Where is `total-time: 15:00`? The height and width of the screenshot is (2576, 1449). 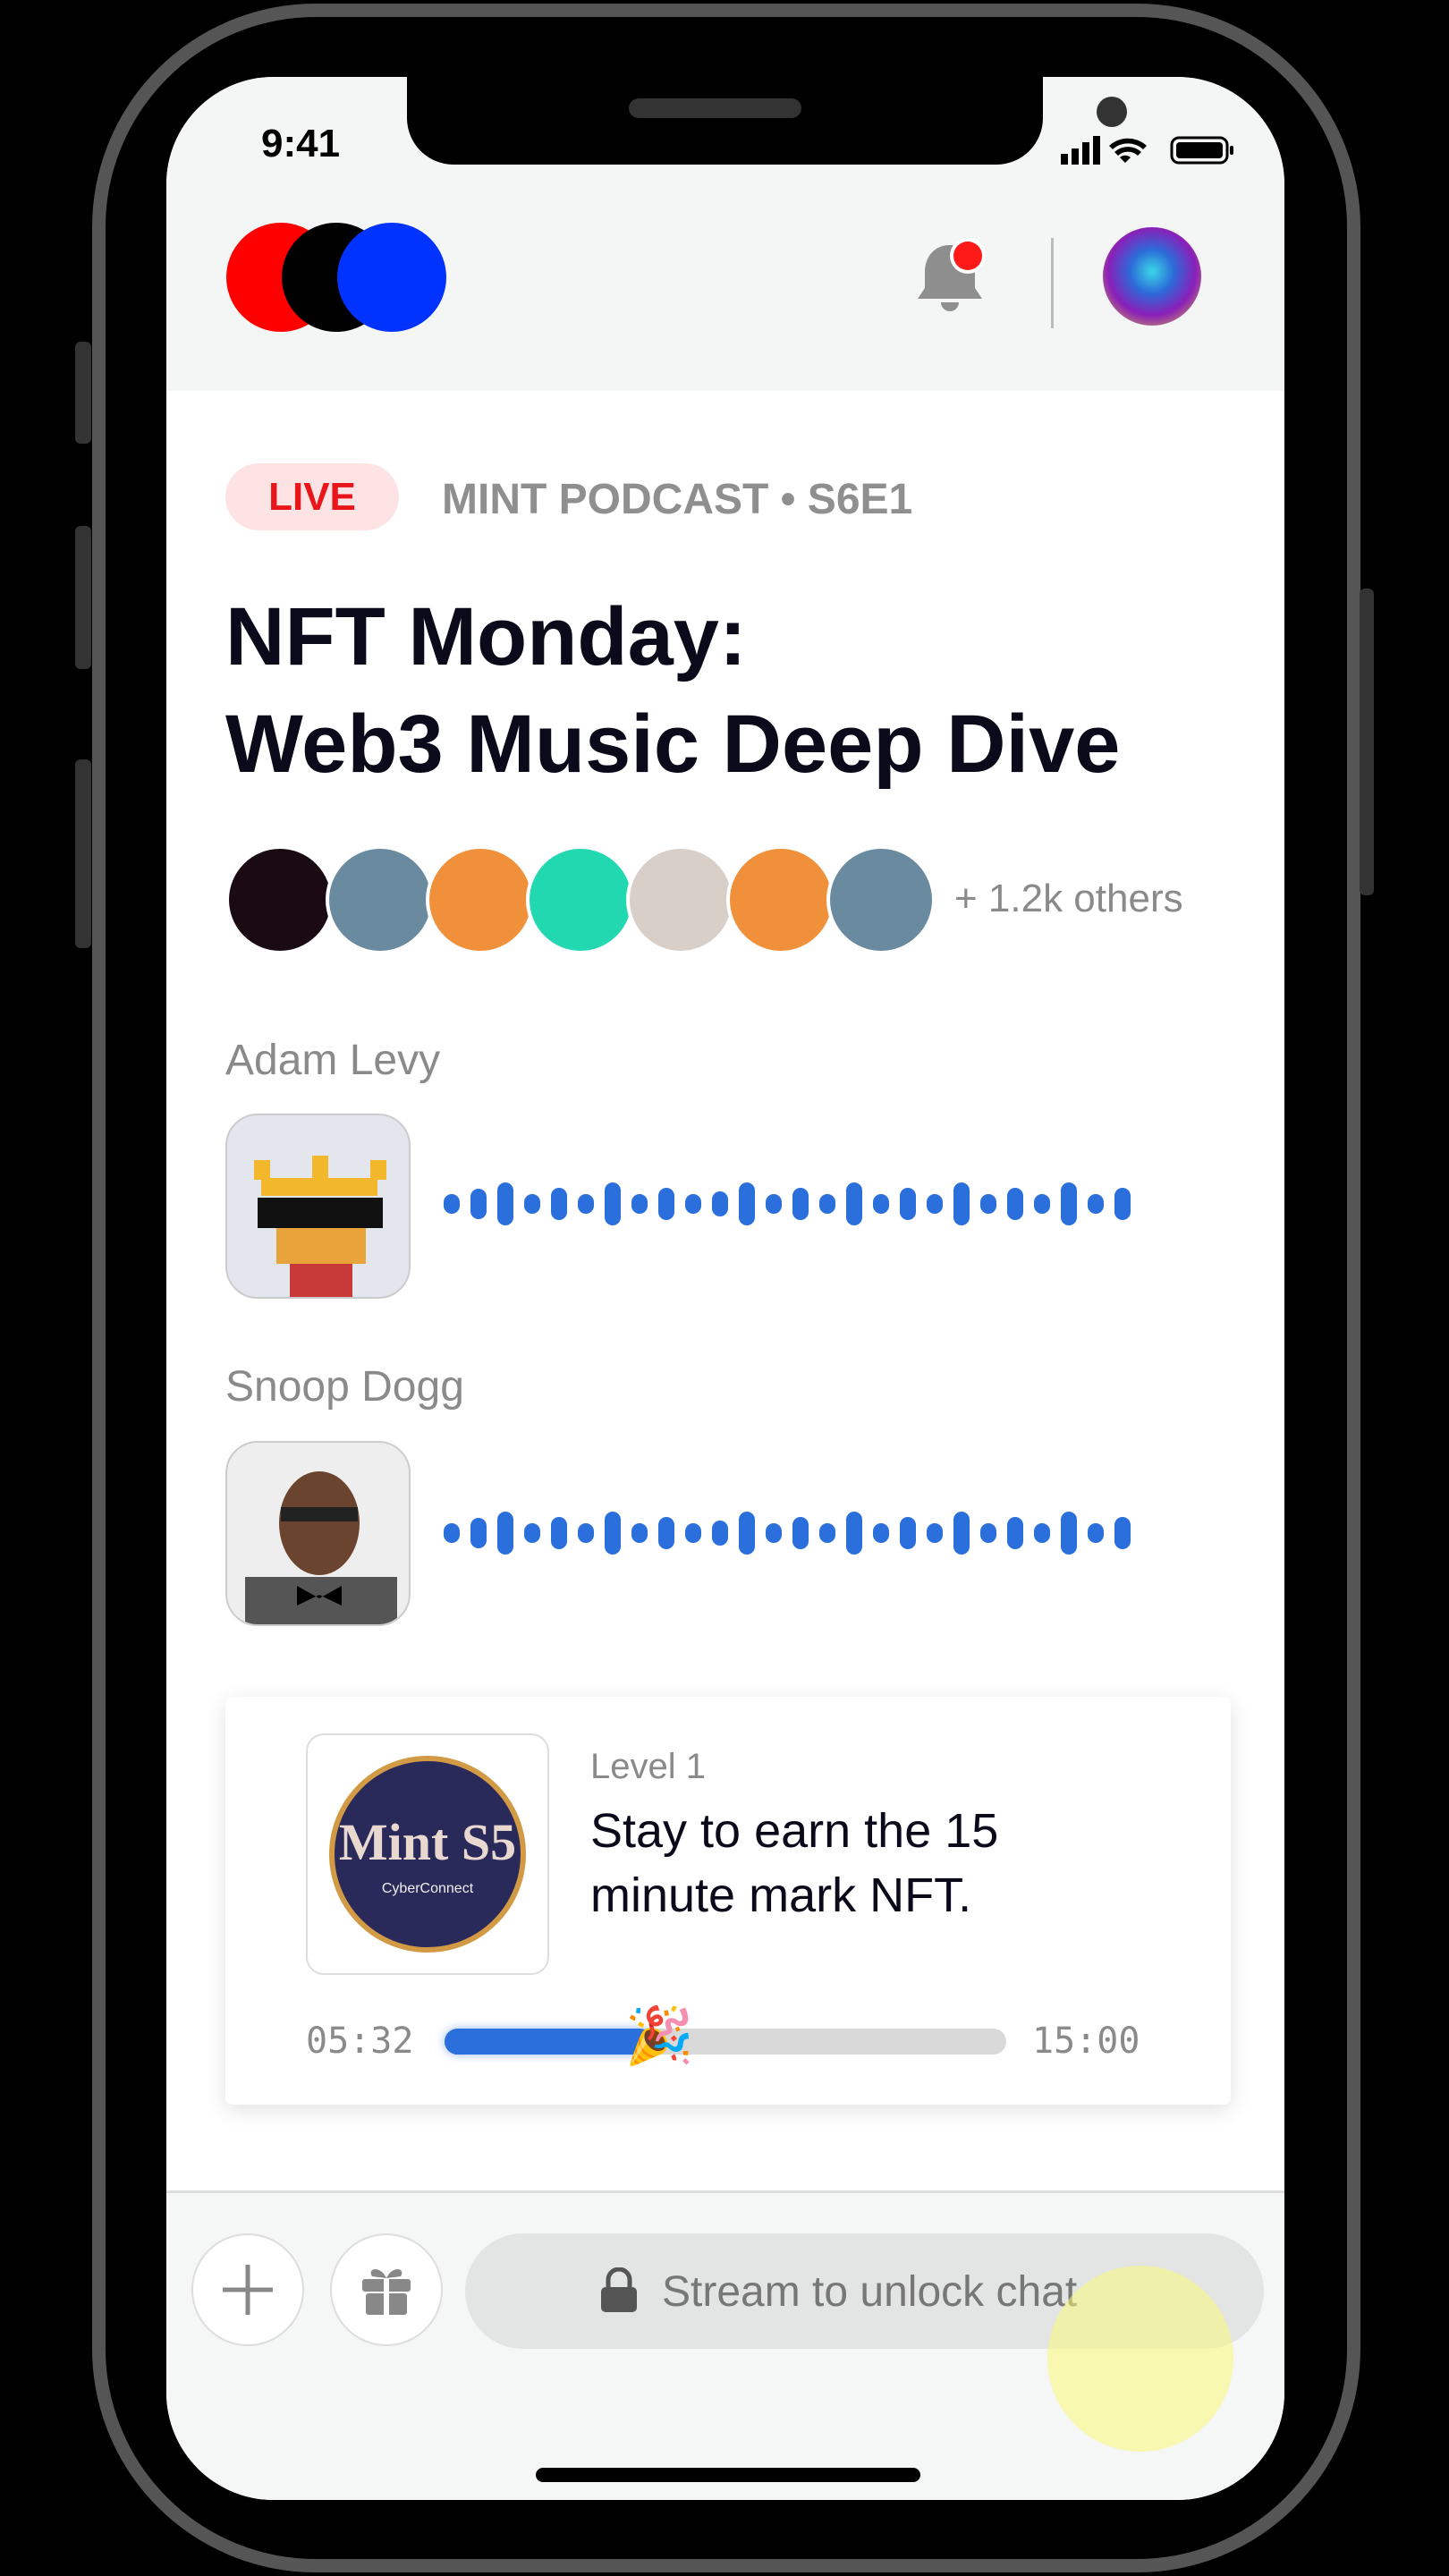
total-time: 15:00 is located at coordinates (1086, 2041).